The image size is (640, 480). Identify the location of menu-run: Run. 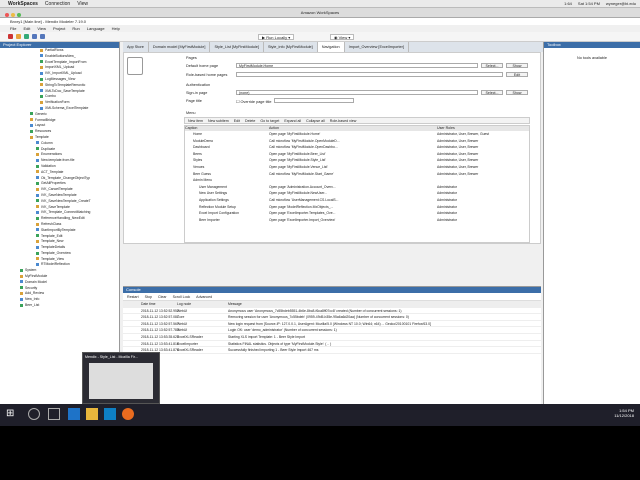
(75, 28).